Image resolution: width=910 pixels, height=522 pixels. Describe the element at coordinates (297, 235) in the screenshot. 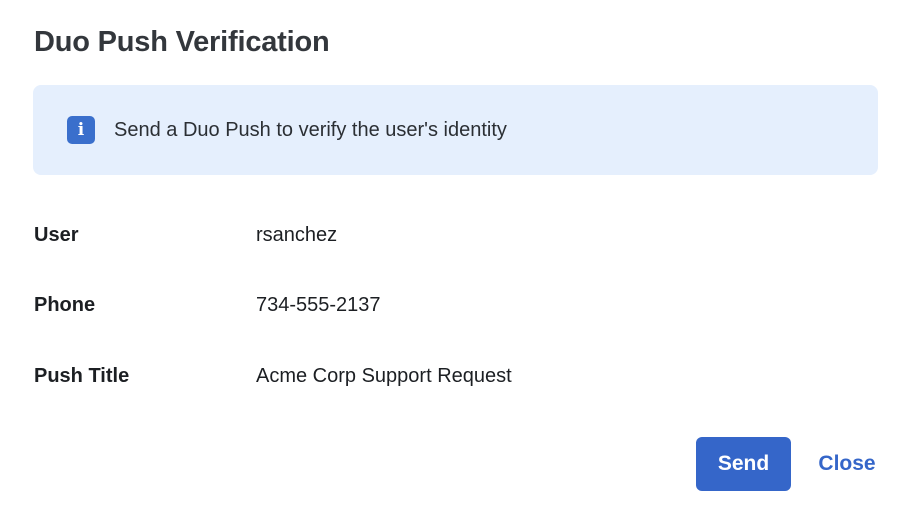

I see `user-value: rsanchez` at that location.